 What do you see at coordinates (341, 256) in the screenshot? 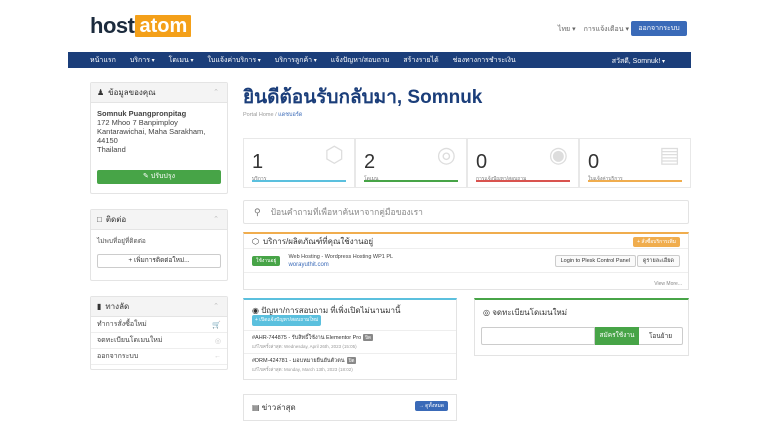
I see `service-name: Web Hosting - Wordpress Hosting WP1 PL` at bounding box center [341, 256].